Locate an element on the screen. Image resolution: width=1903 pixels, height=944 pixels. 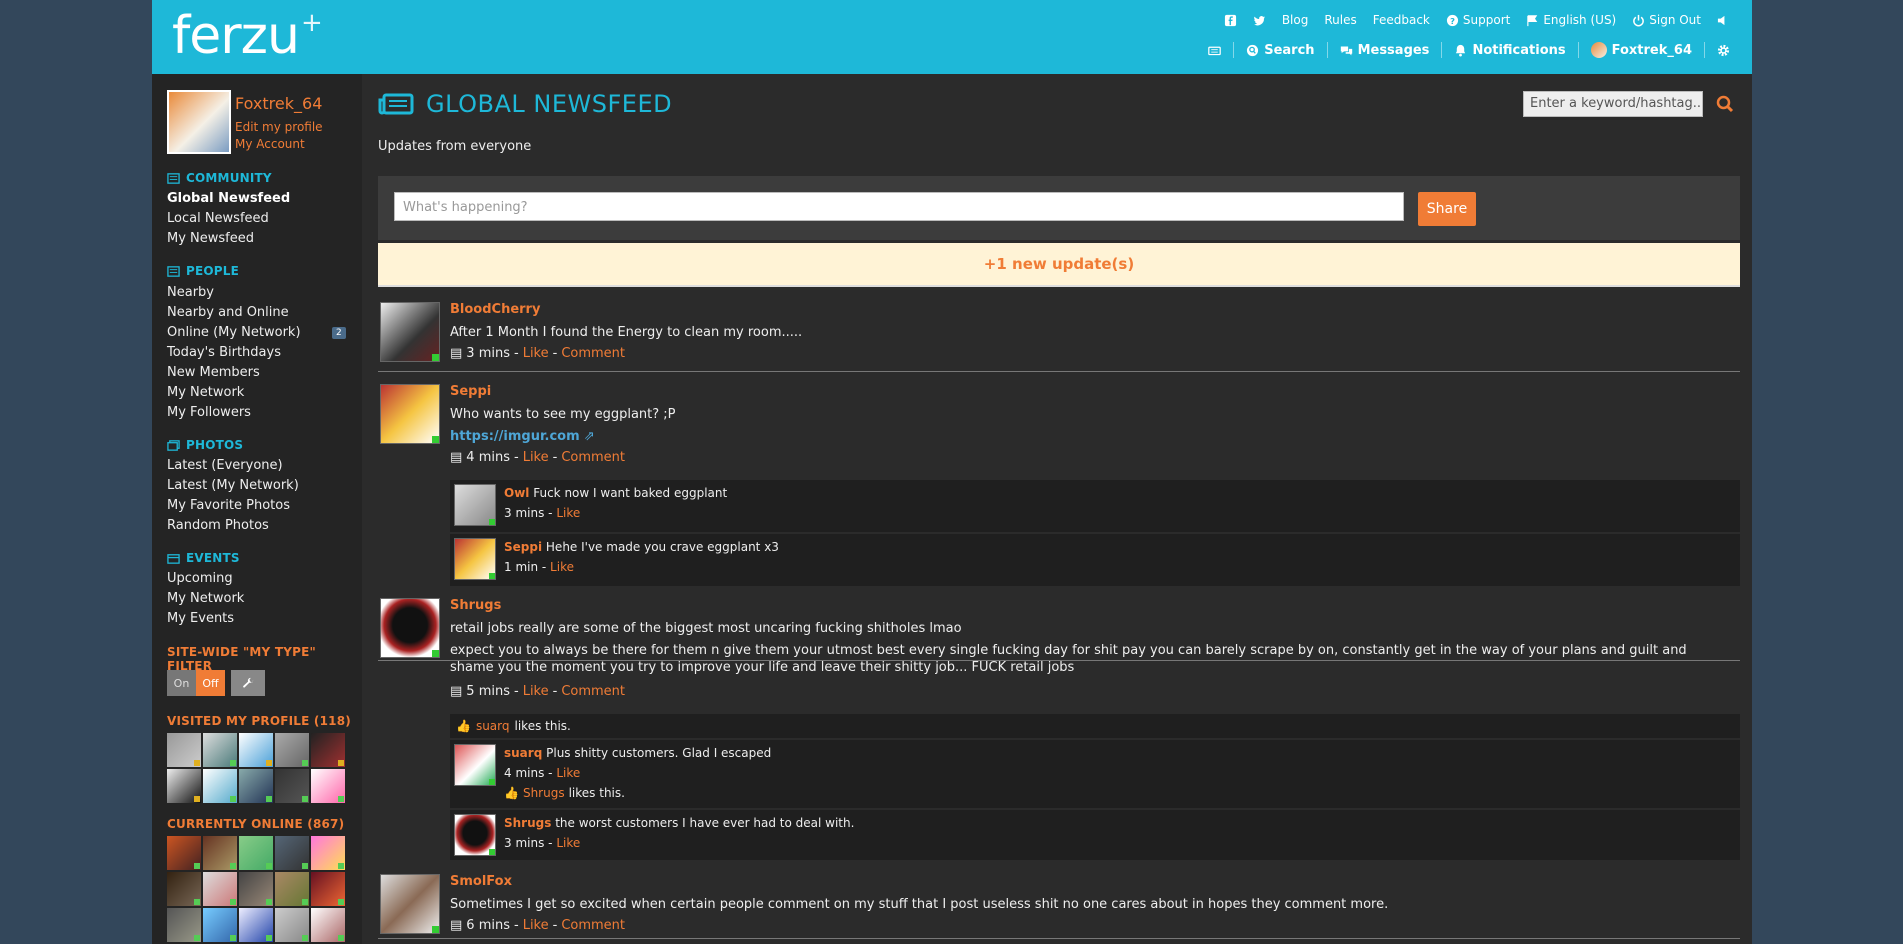
post-author: BloodCherry is located at coordinates (495, 309).